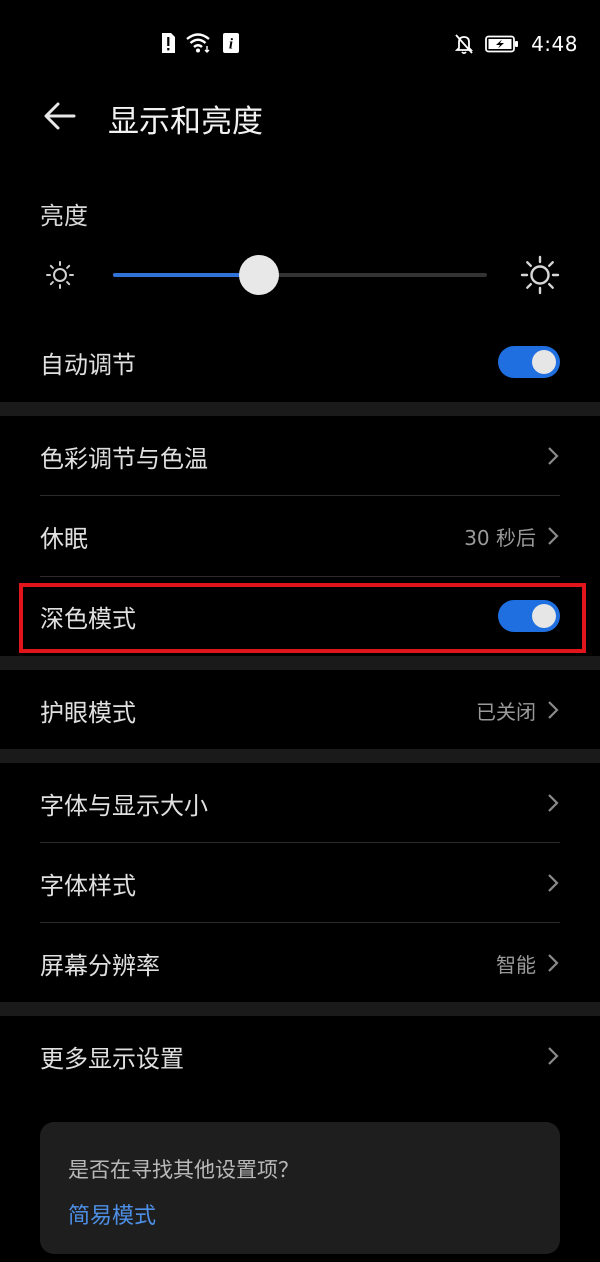 The image size is (600, 1262). Describe the element at coordinates (112, 1214) in the screenshot. I see `simple-mode-link: 简易模式` at that location.